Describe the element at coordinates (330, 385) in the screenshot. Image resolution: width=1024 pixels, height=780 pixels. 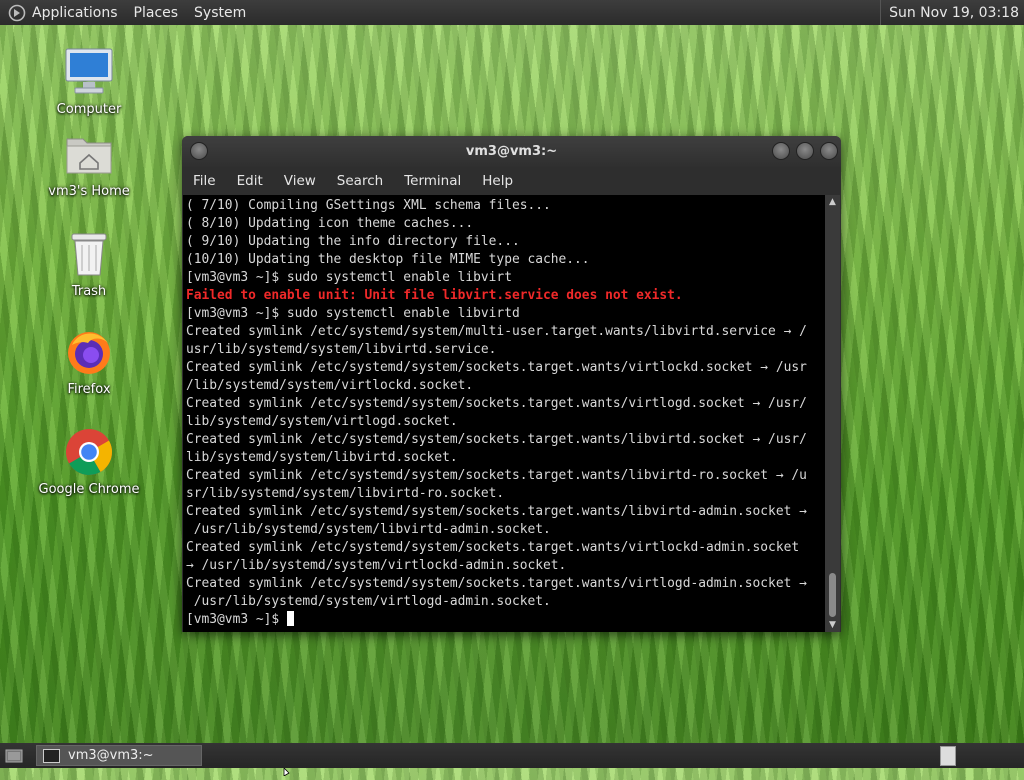
I see `terminal-line: /lib/systemd/system/virtlockd.socket.` at that location.